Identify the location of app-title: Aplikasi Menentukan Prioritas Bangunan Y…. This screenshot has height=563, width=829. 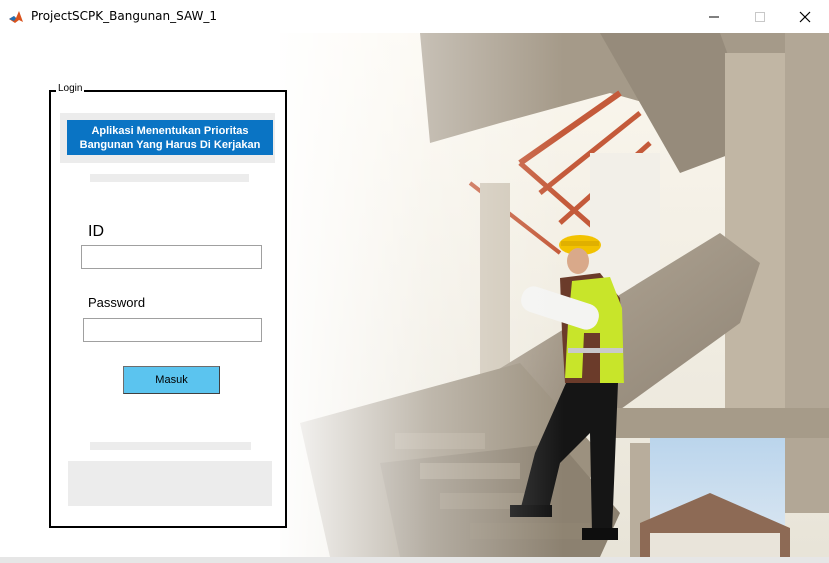
(170, 137).